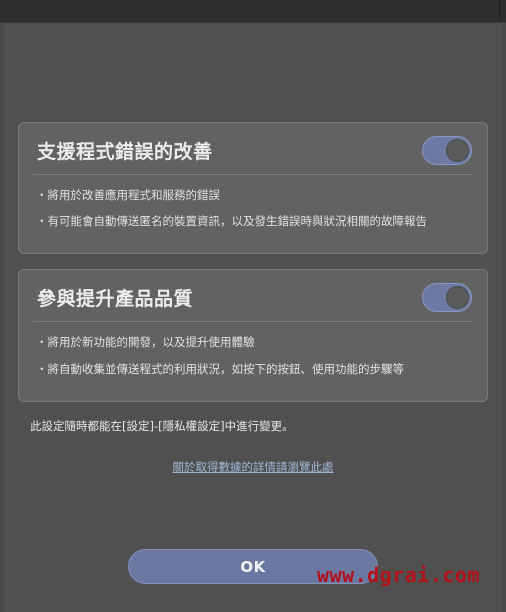 The image size is (506, 612). Describe the element at coordinates (162, 426) in the screenshot. I see `settings-note: 此設定隨時都能在[設定]-[隱私權設定]中進行變更。` at that location.